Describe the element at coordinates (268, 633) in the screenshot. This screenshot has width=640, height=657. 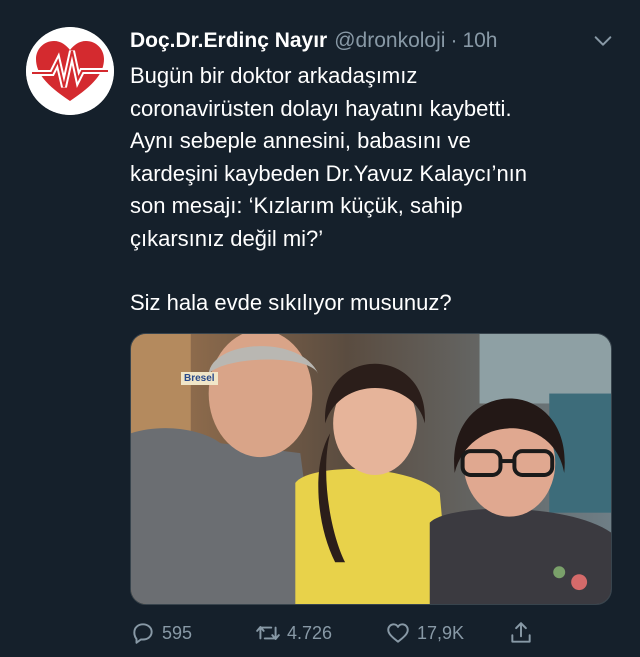
I see `retweet-icon` at that location.